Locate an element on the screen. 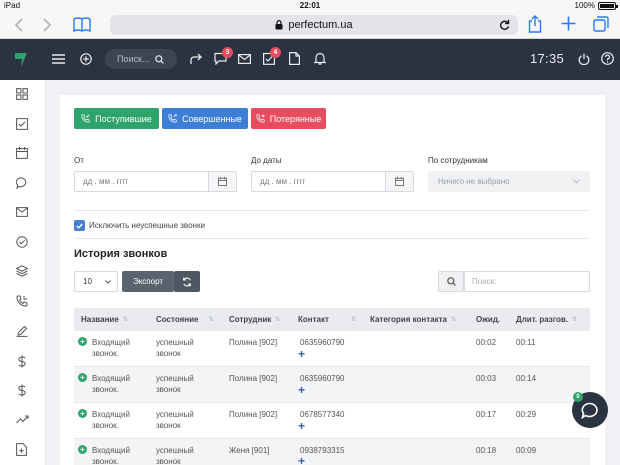 The height and width of the screenshot is (465, 620). column-category: Категория контакта ⇅ is located at coordinates (413, 319).